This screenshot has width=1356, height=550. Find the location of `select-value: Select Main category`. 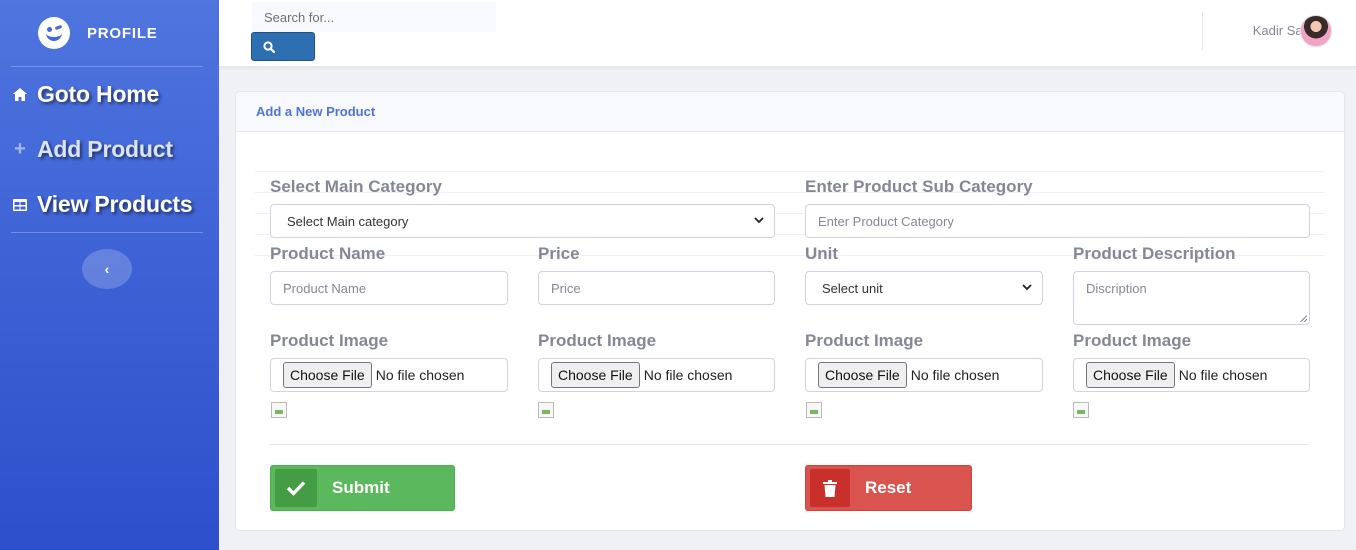

select-value: Select Main category is located at coordinates (348, 221).